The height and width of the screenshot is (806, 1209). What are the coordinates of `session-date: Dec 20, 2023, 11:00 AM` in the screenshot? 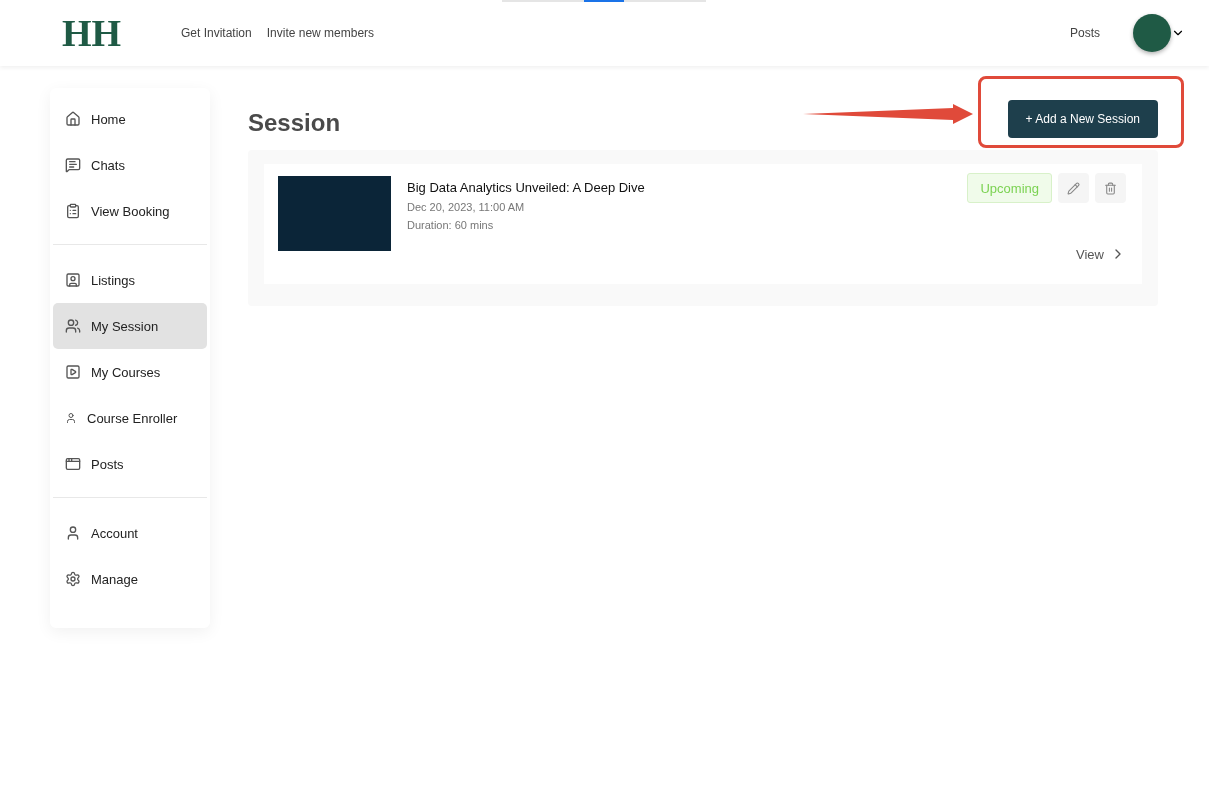 It's located at (466, 207).